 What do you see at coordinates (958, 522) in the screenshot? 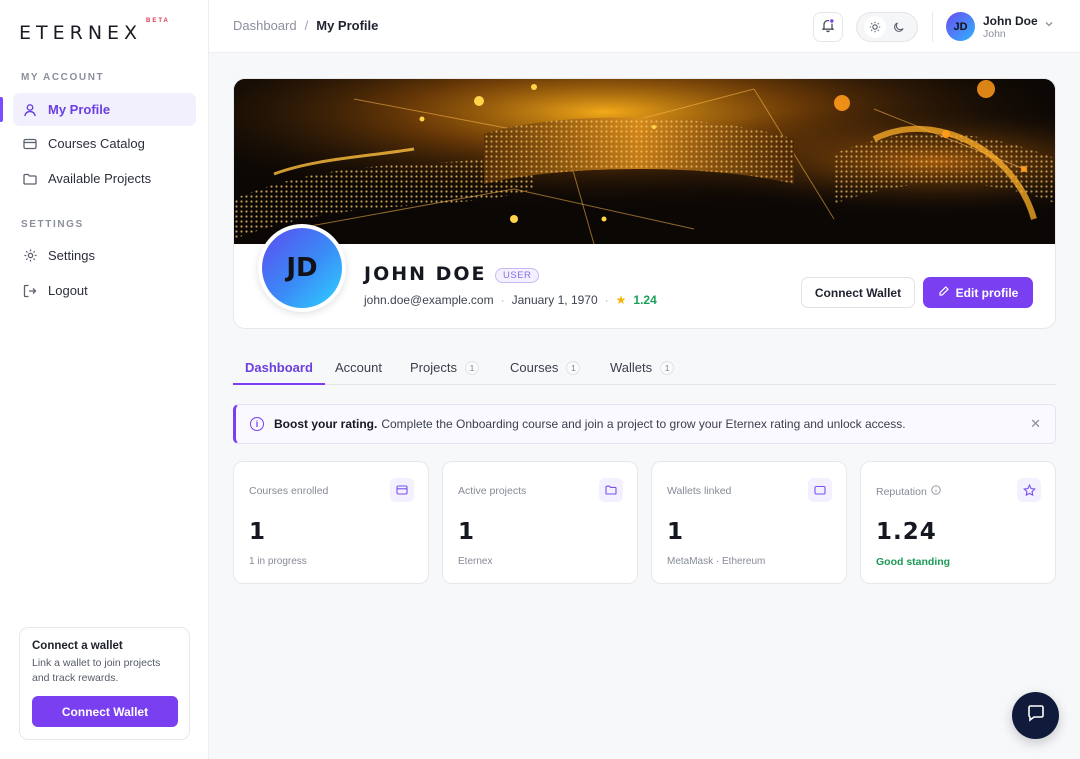
I see `stat-card-reputation: Reputation 1.24 Good standing` at bounding box center [958, 522].